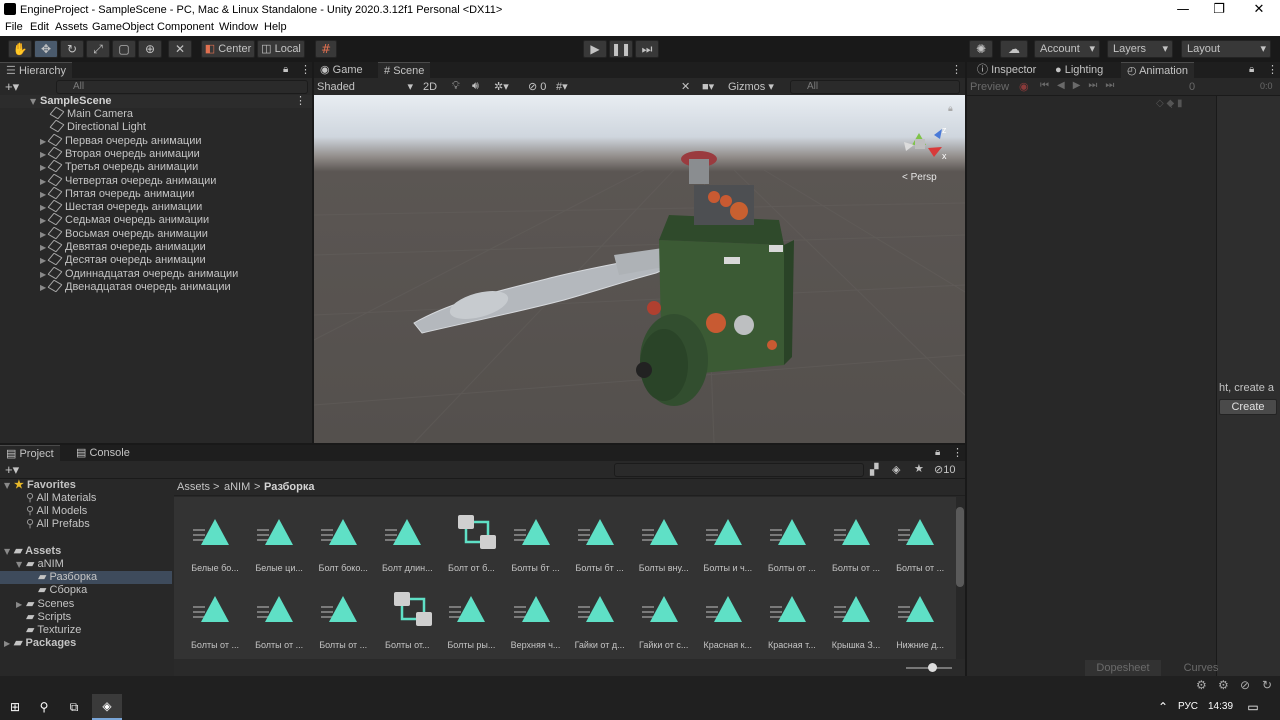 This screenshot has width=1280, height=720. Describe the element at coordinates (1067, 49) in the screenshot. I see `account-dropdown: Account ▾` at that location.